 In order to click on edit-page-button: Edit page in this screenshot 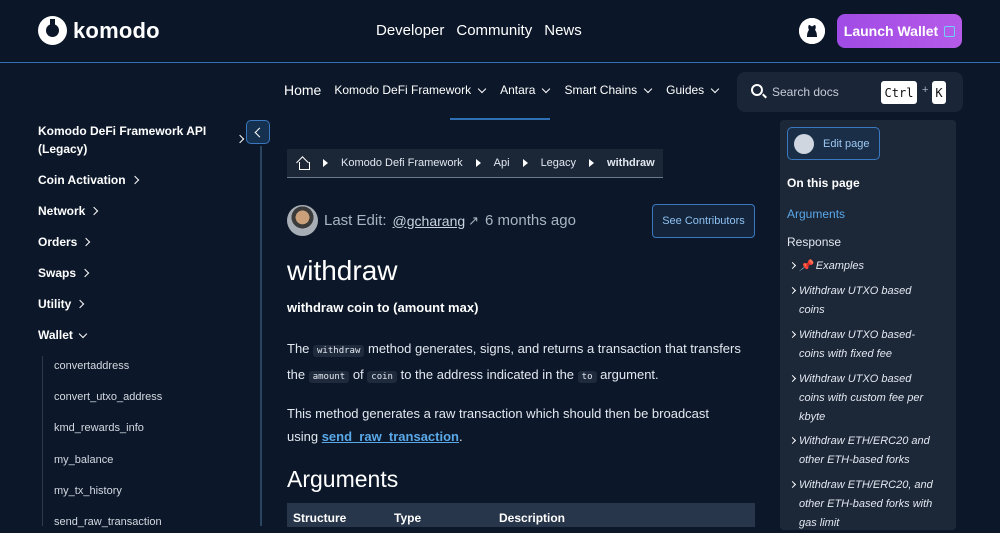, I will do `click(833, 143)`.